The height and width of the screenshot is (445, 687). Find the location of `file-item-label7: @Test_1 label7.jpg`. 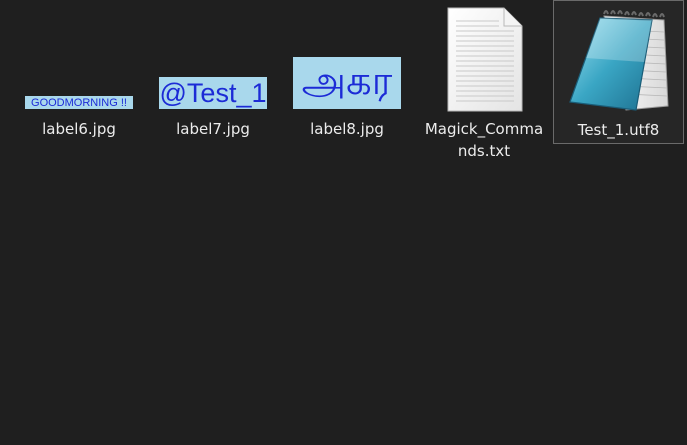

file-item-label7: @Test_1 label7.jpg is located at coordinates (213, 70).